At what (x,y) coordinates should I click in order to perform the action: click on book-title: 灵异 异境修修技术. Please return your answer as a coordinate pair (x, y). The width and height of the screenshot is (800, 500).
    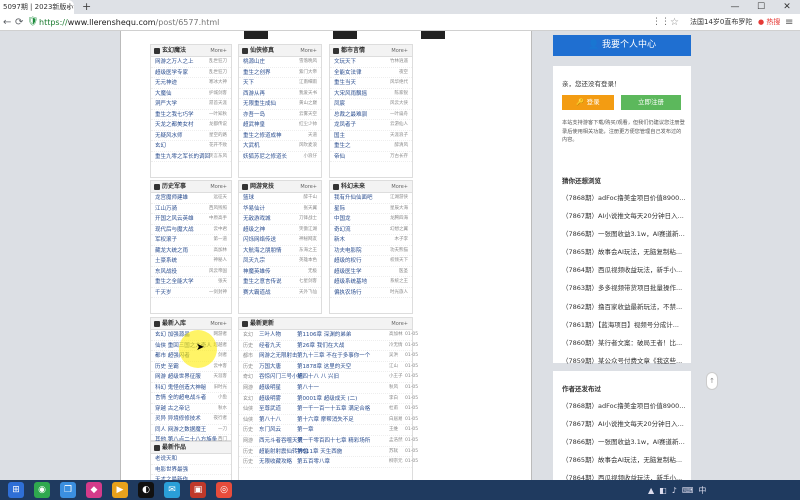
    Looking at the image, I should click on (186, 419).